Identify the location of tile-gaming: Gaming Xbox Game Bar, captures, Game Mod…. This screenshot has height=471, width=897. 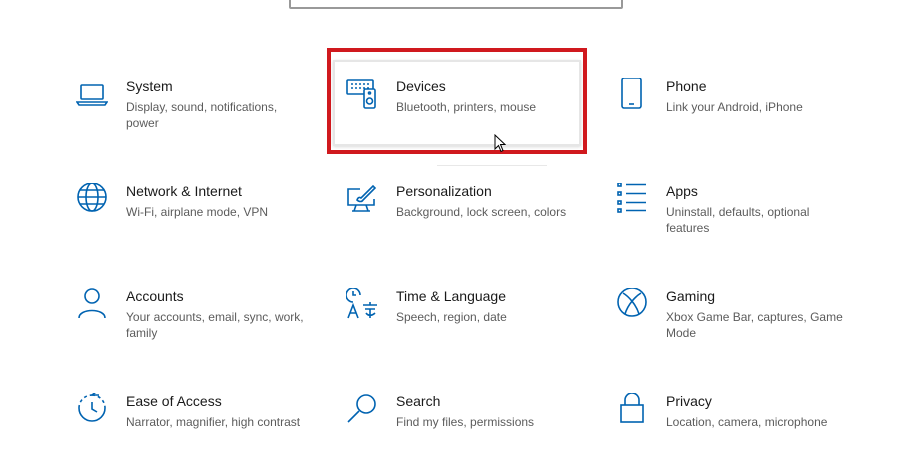
(736, 328).